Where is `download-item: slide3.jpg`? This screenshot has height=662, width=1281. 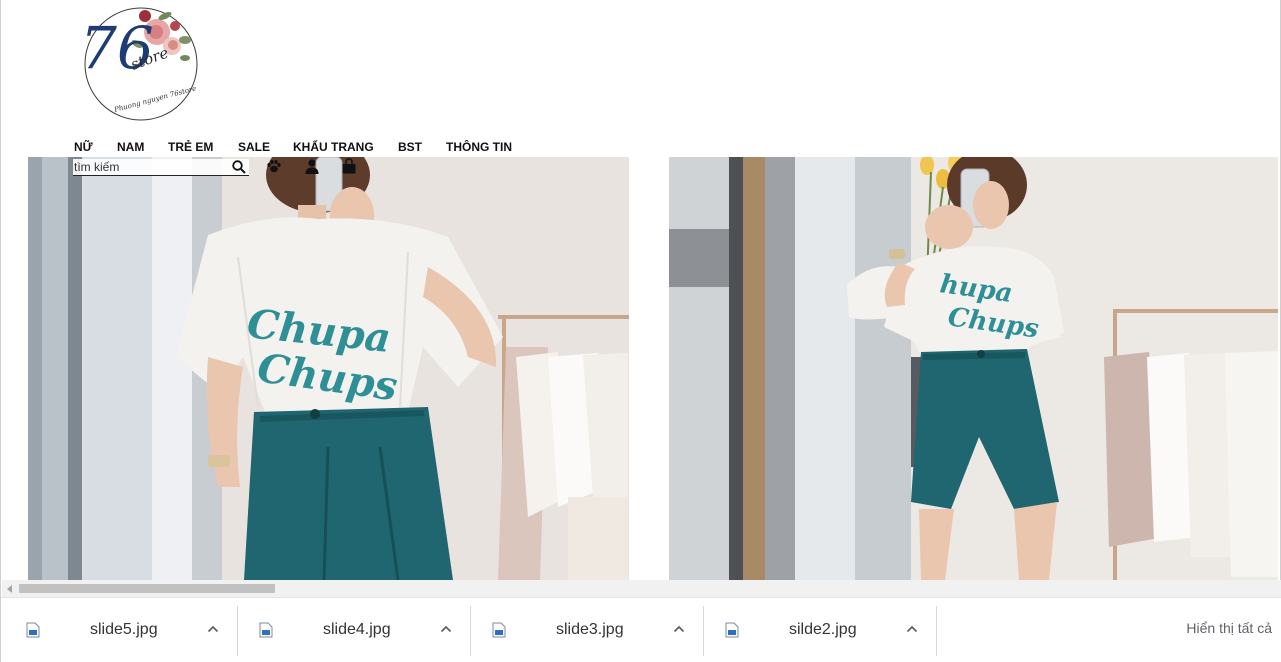
download-item: slide3.jpg is located at coordinates (588, 631).